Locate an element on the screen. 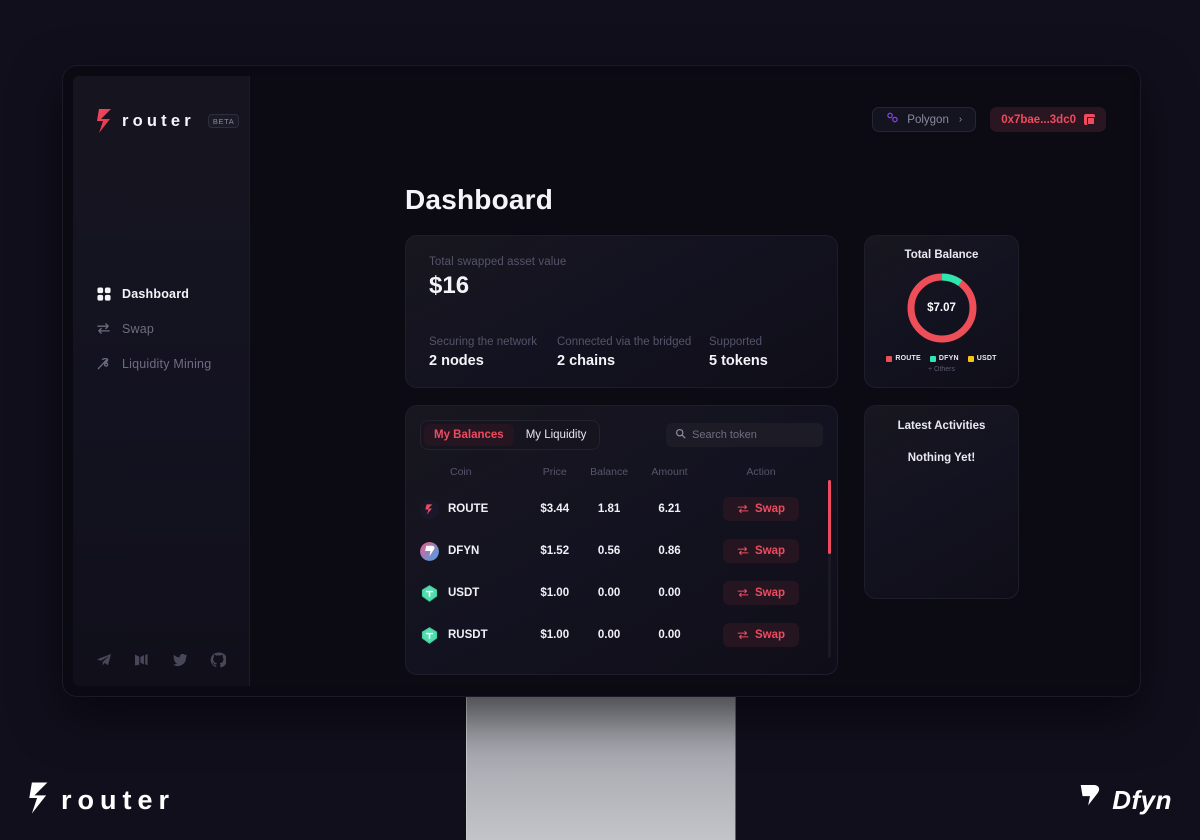 The image size is (1200, 840). coin-name: RUSDT is located at coordinates (468, 635).